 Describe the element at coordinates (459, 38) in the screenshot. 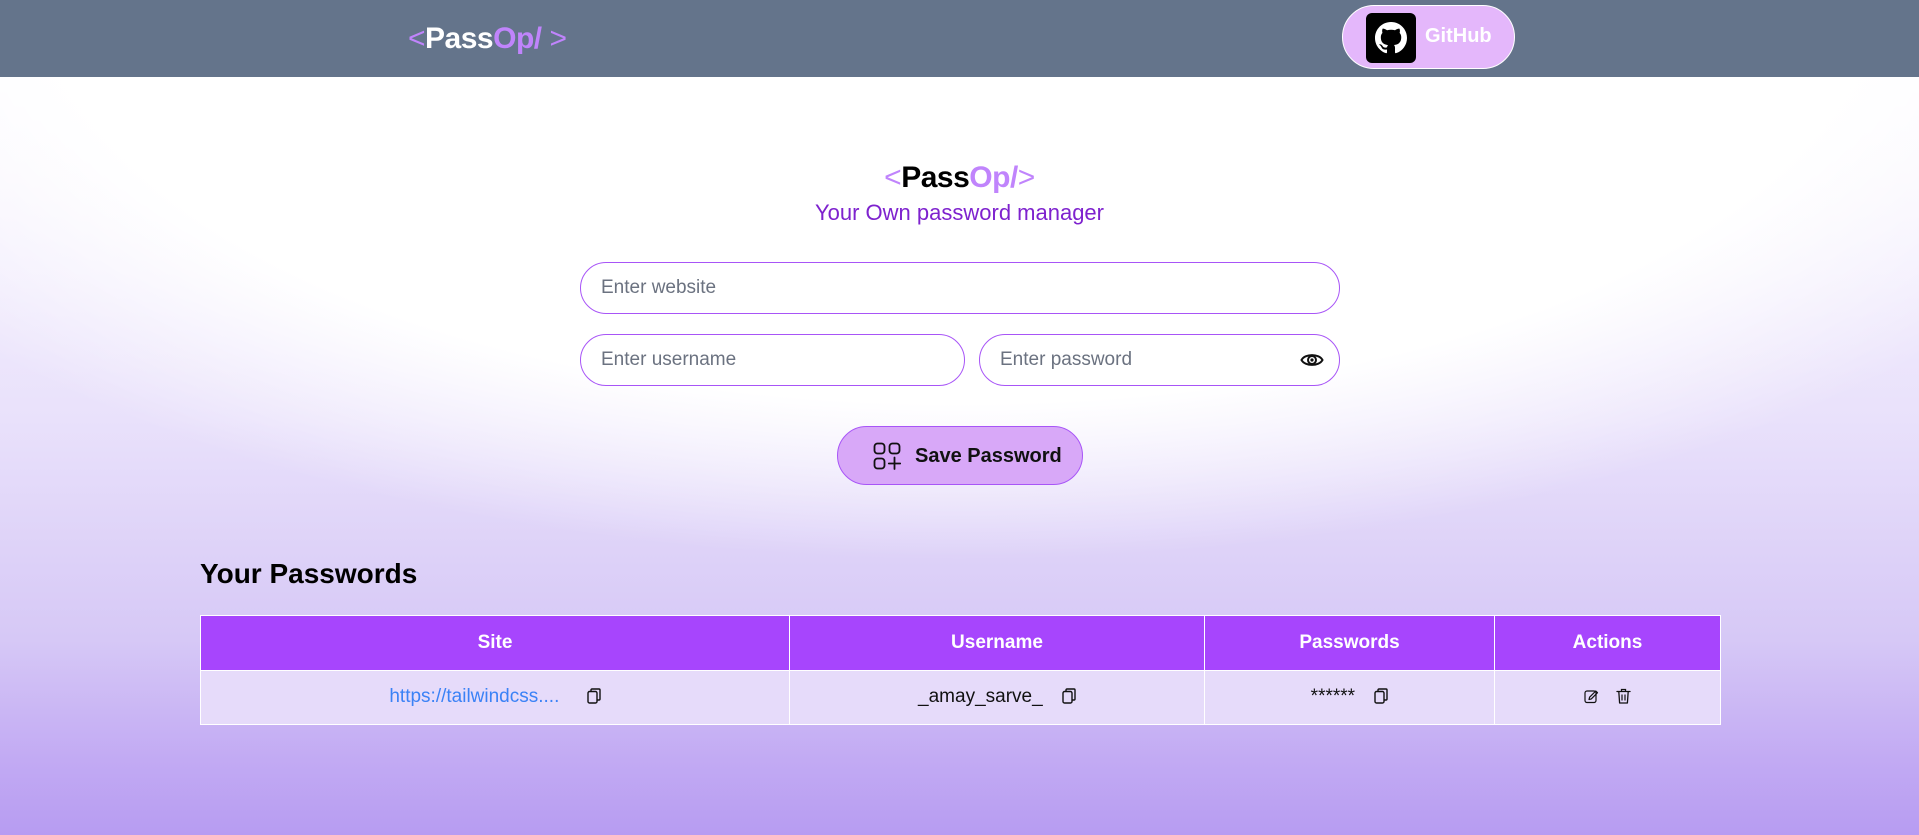

I see `logo-pass-text: Pass` at that location.